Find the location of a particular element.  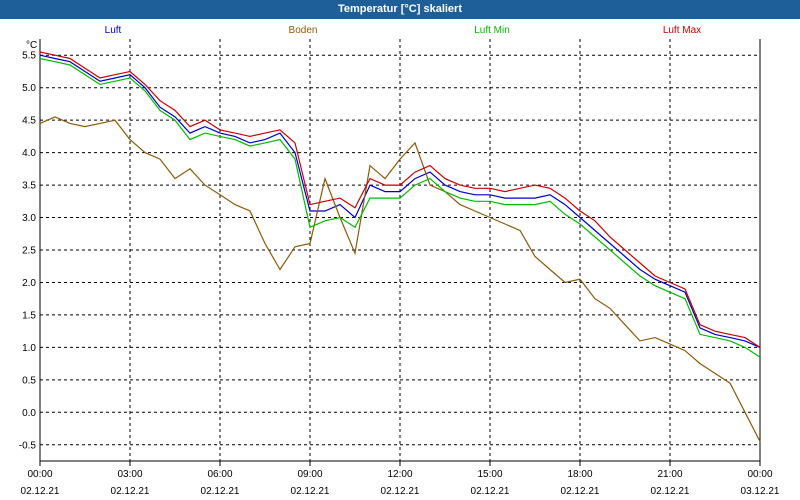

x-tick-time: 12:00 is located at coordinates (399, 474).